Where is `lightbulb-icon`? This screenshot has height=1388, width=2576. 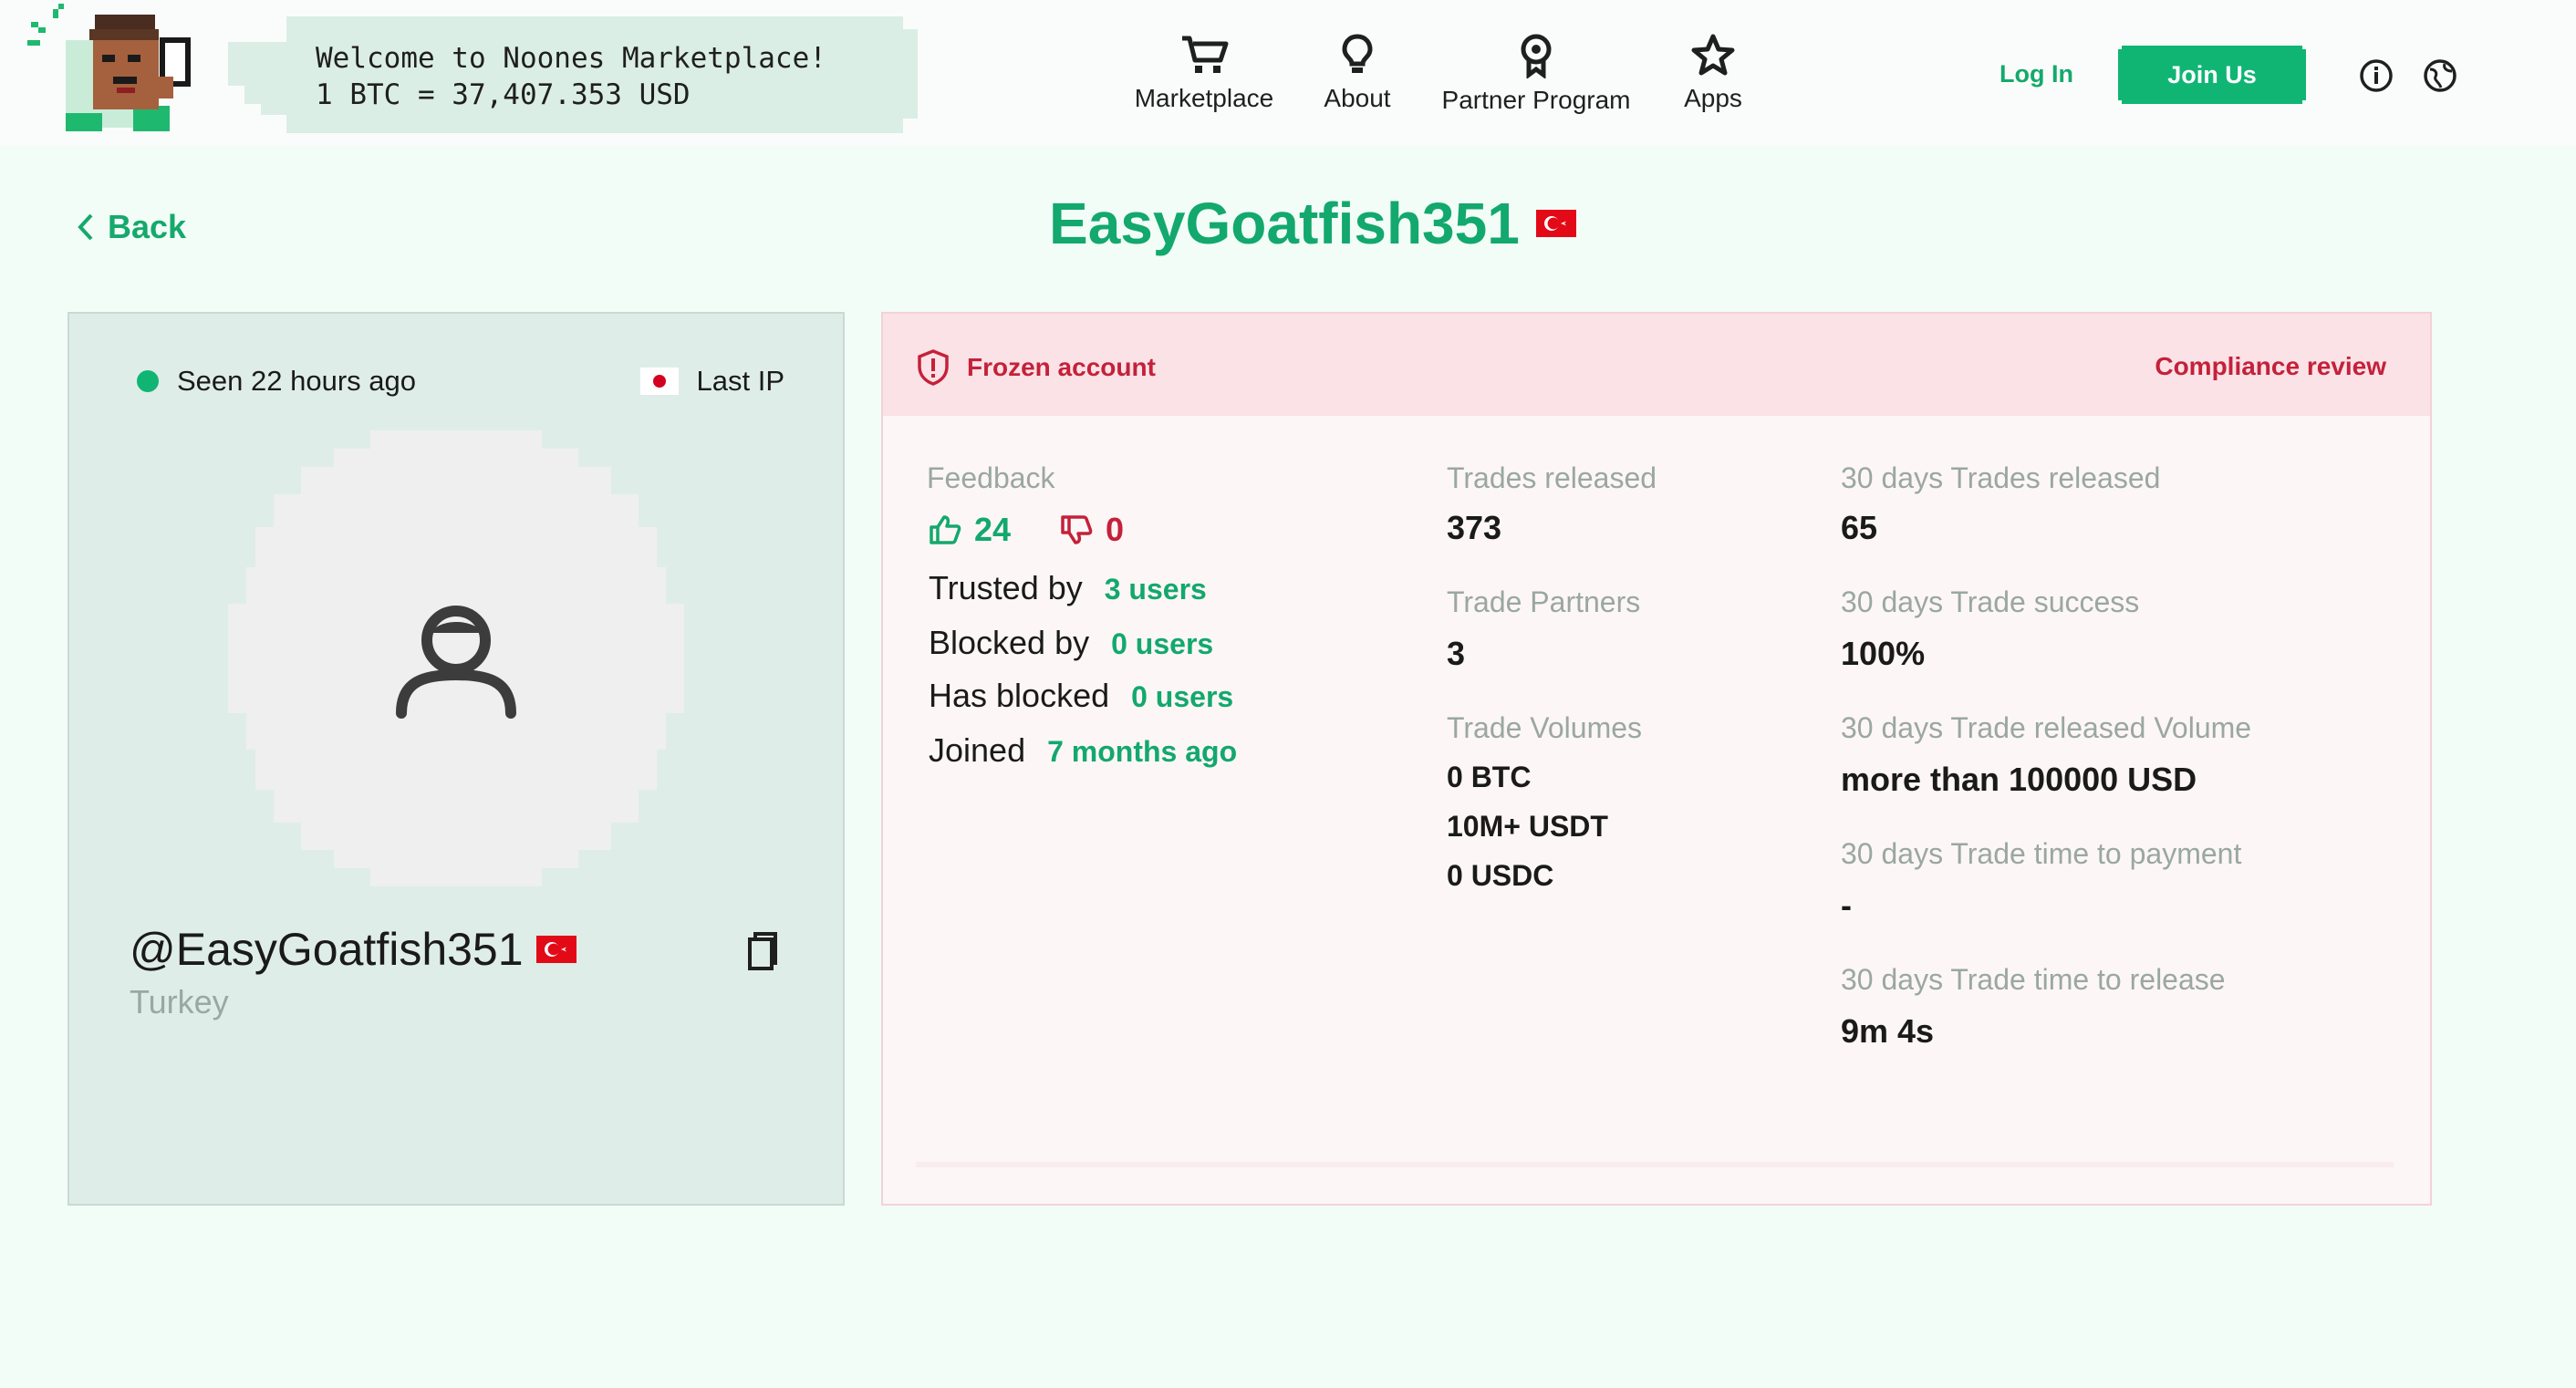
lightbulb-icon is located at coordinates (1357, 53).